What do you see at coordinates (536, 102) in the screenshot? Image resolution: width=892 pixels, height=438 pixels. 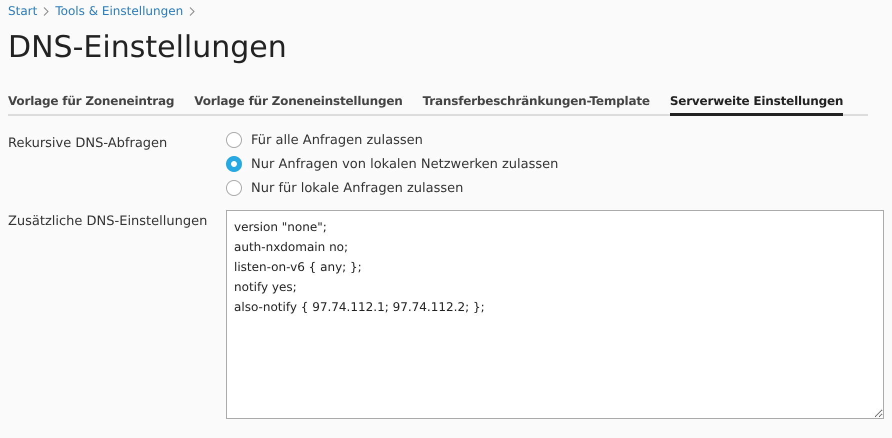 I see `tab: Transferbeschränkungen-Template` at bounding box center [536, 102].